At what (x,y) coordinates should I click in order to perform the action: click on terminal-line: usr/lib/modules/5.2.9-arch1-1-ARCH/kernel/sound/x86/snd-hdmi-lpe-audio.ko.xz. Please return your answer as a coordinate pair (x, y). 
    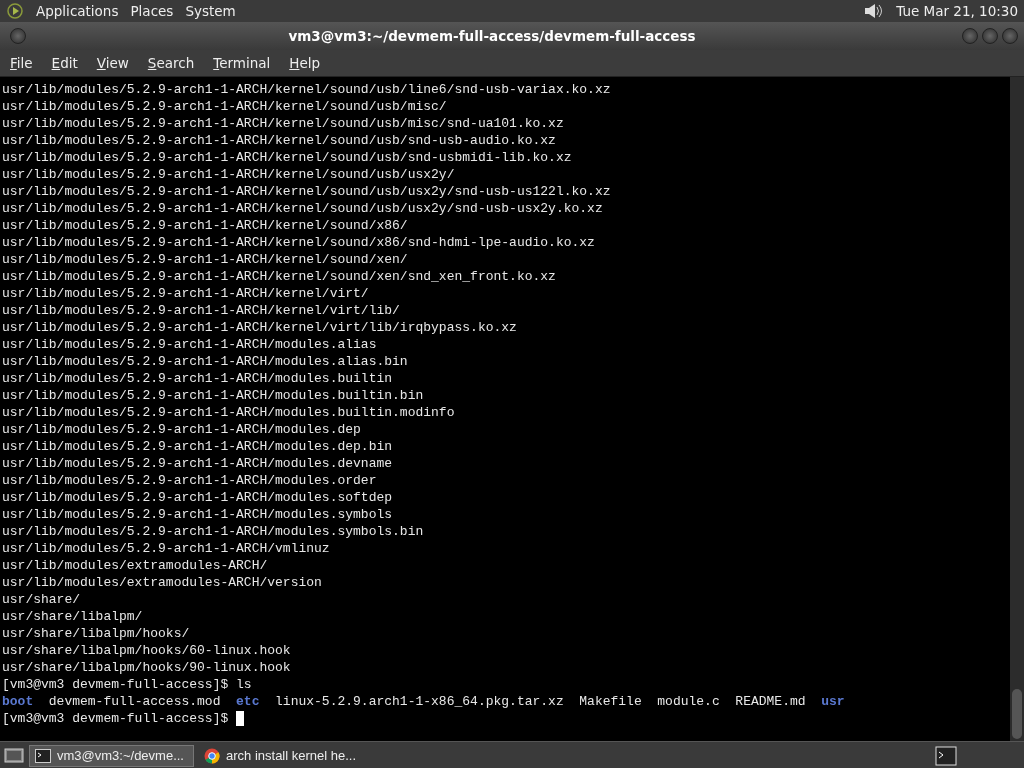
    Looking at the image, I should click on (299, 242).